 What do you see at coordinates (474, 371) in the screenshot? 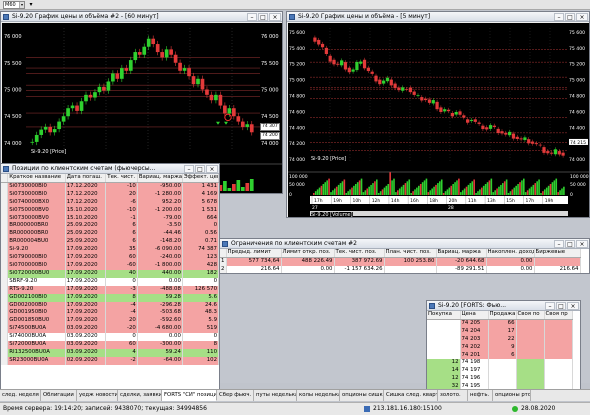
I see `cell-price: 74 197` at bounding box center [474, 371].